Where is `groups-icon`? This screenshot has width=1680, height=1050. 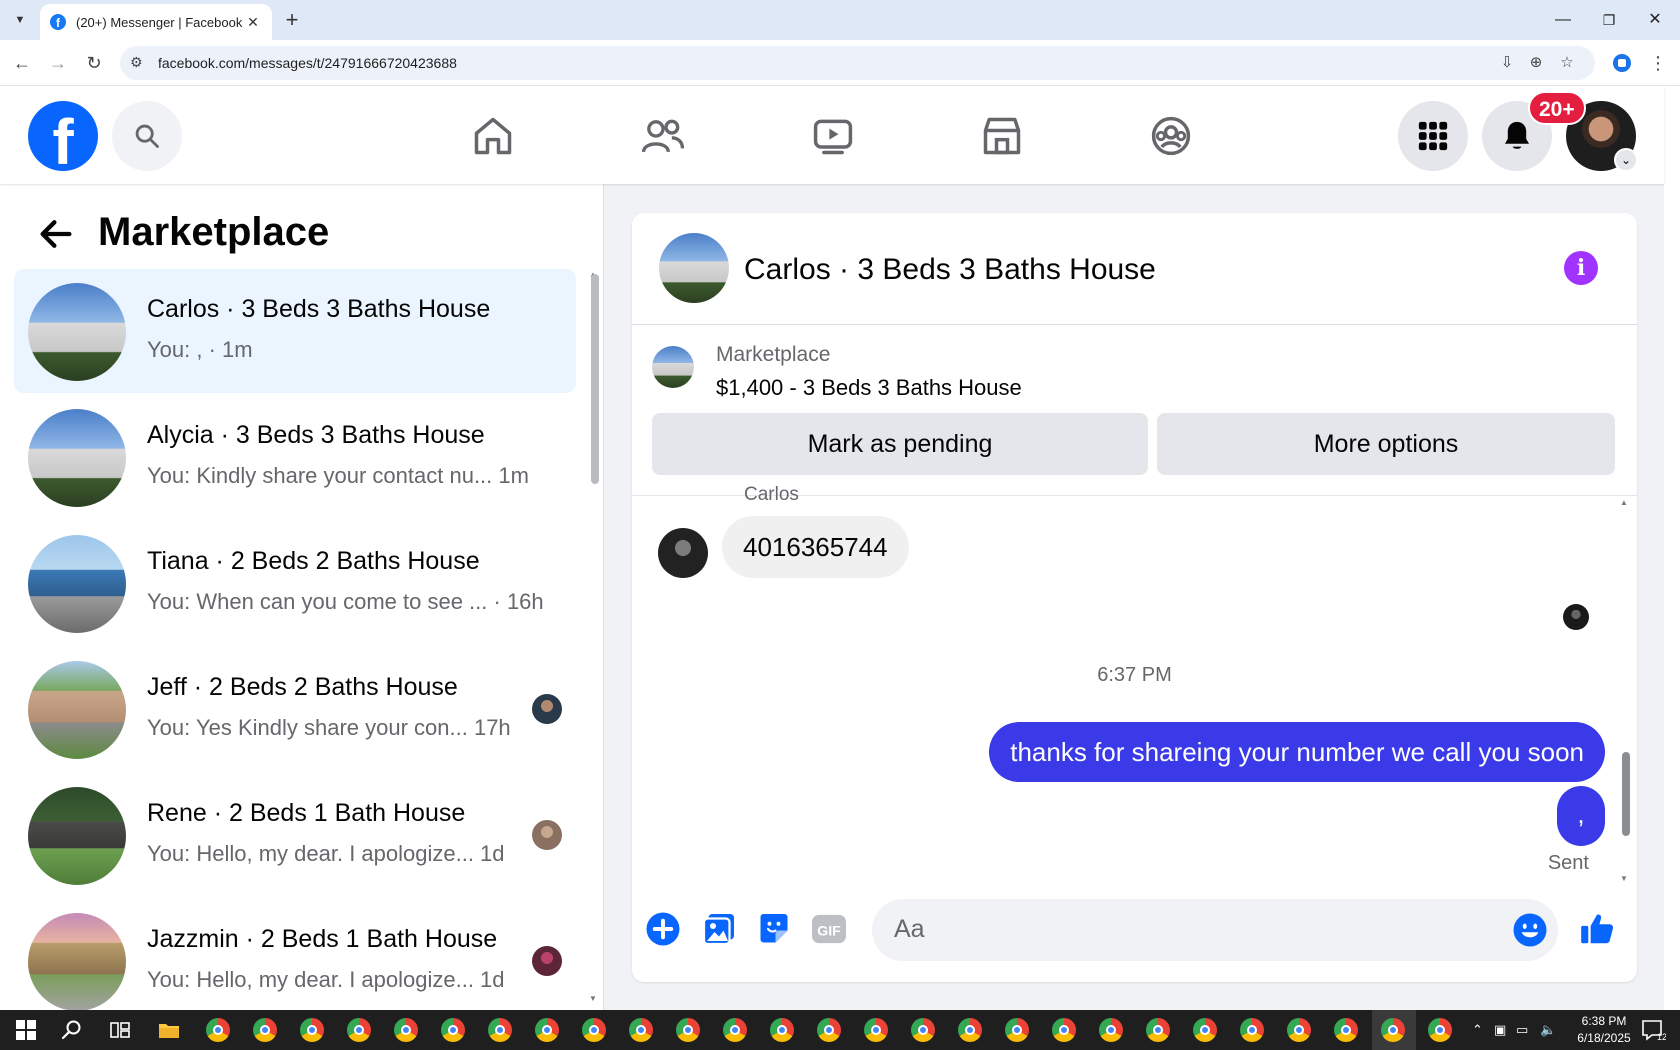 groups-icon is located at coordinates (1171, 136).